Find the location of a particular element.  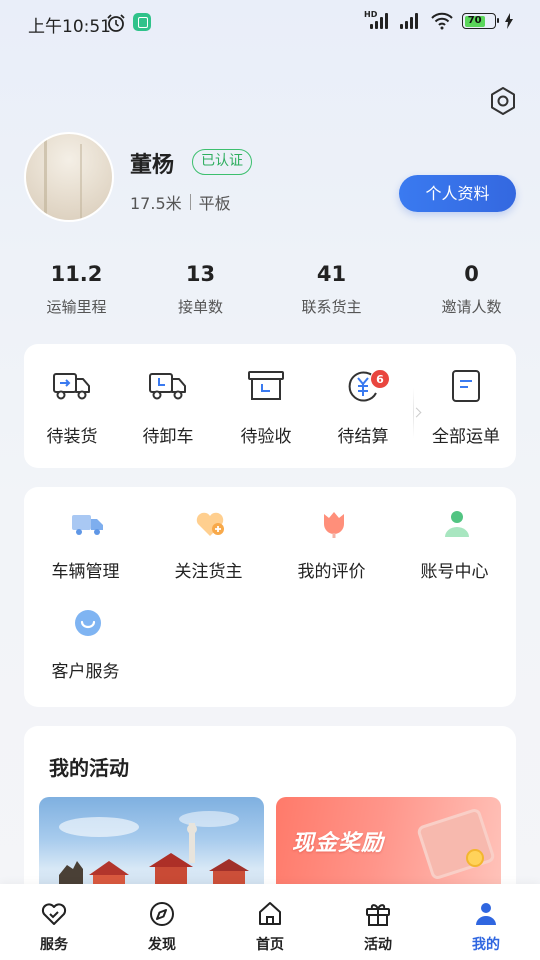

stat-contacted-shippers: 41 联系货主 is located at coordinates (331, 289).